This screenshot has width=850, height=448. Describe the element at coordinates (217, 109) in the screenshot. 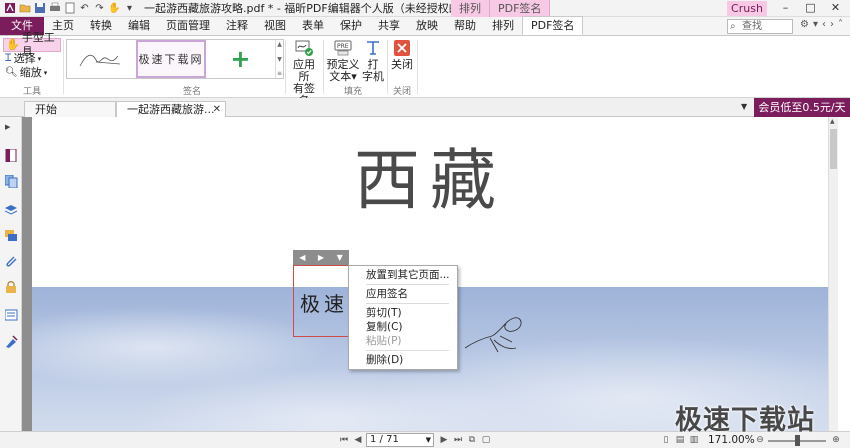

I see `close-tab-icon: ✕` at that location.